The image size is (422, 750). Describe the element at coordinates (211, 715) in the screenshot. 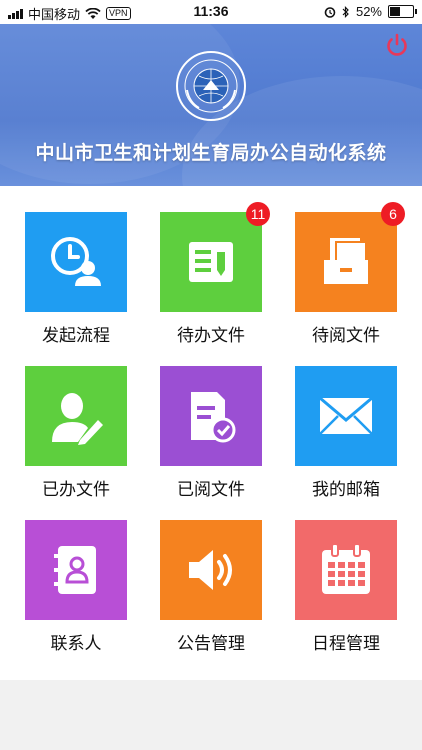

I see `footer-band` at that location.